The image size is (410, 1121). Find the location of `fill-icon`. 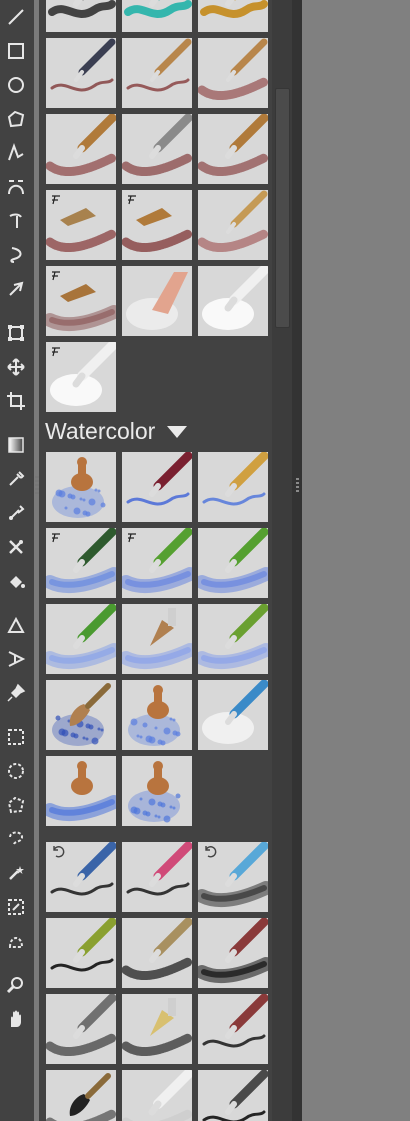

fill-icon is located at coordinates (16, 581).